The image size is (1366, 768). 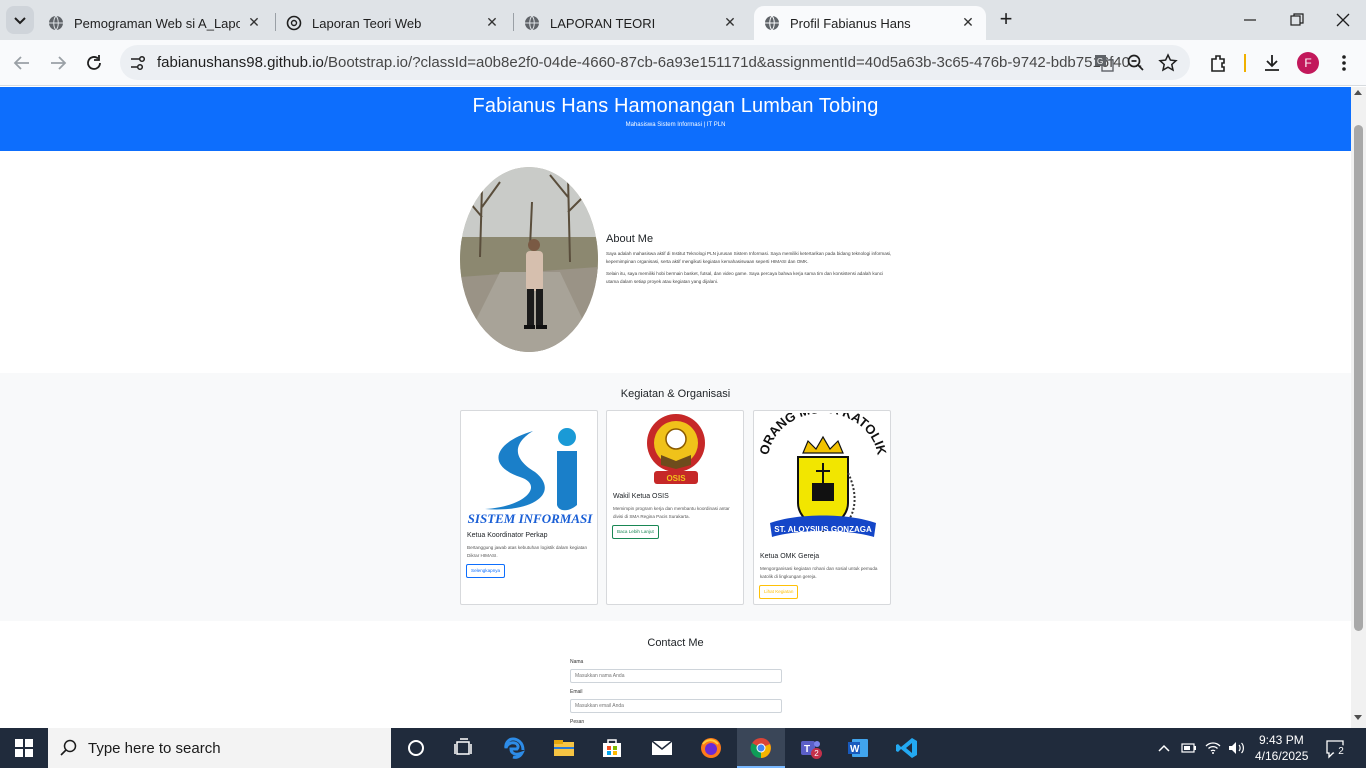 What do you see at coordinates (1272, 63) in the screenshot?
I see `download-icon` at bounding box center [1272, 63].